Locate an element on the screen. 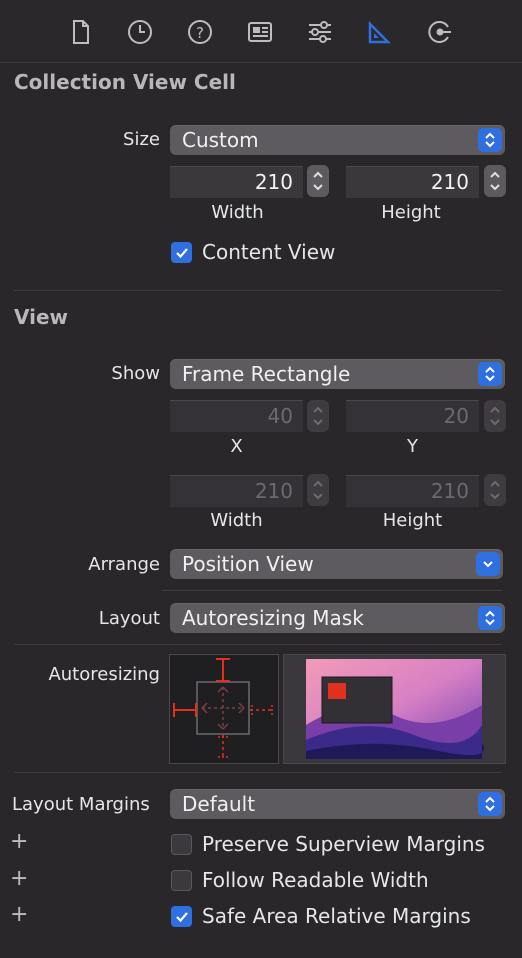 This screenshot has width=522, height=958. quick-help-icon: ? is located at coordinates (200, 32).